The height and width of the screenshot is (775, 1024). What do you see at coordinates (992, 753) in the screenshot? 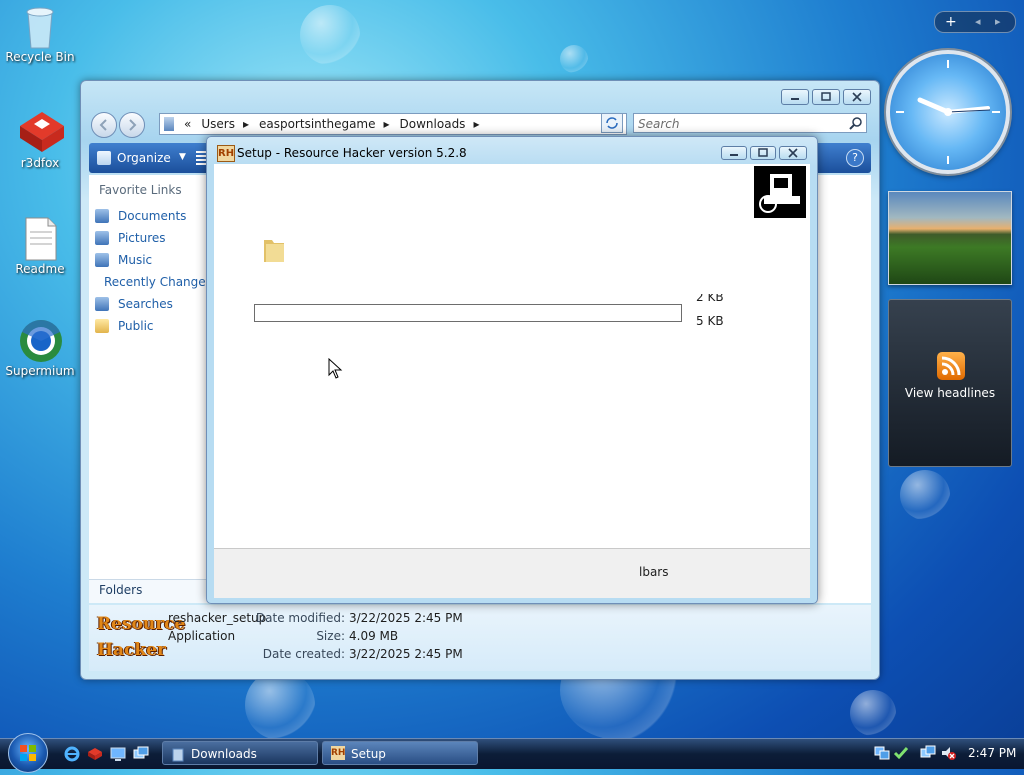
I see `taskbar-clock: 2:47 PM` at bounding box center [992, 753].